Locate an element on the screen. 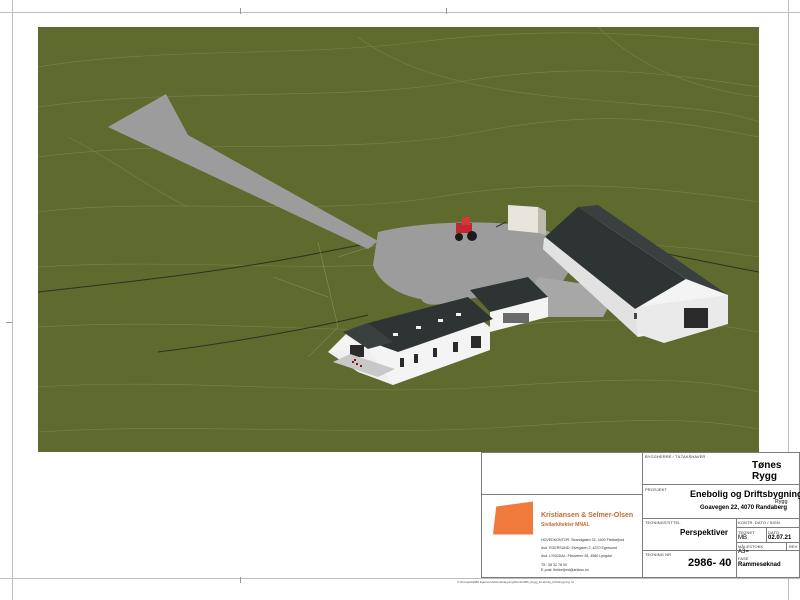 The width and height of the screenshot is (800, 600). rev-label: REV is located at coordinates (793, 546).